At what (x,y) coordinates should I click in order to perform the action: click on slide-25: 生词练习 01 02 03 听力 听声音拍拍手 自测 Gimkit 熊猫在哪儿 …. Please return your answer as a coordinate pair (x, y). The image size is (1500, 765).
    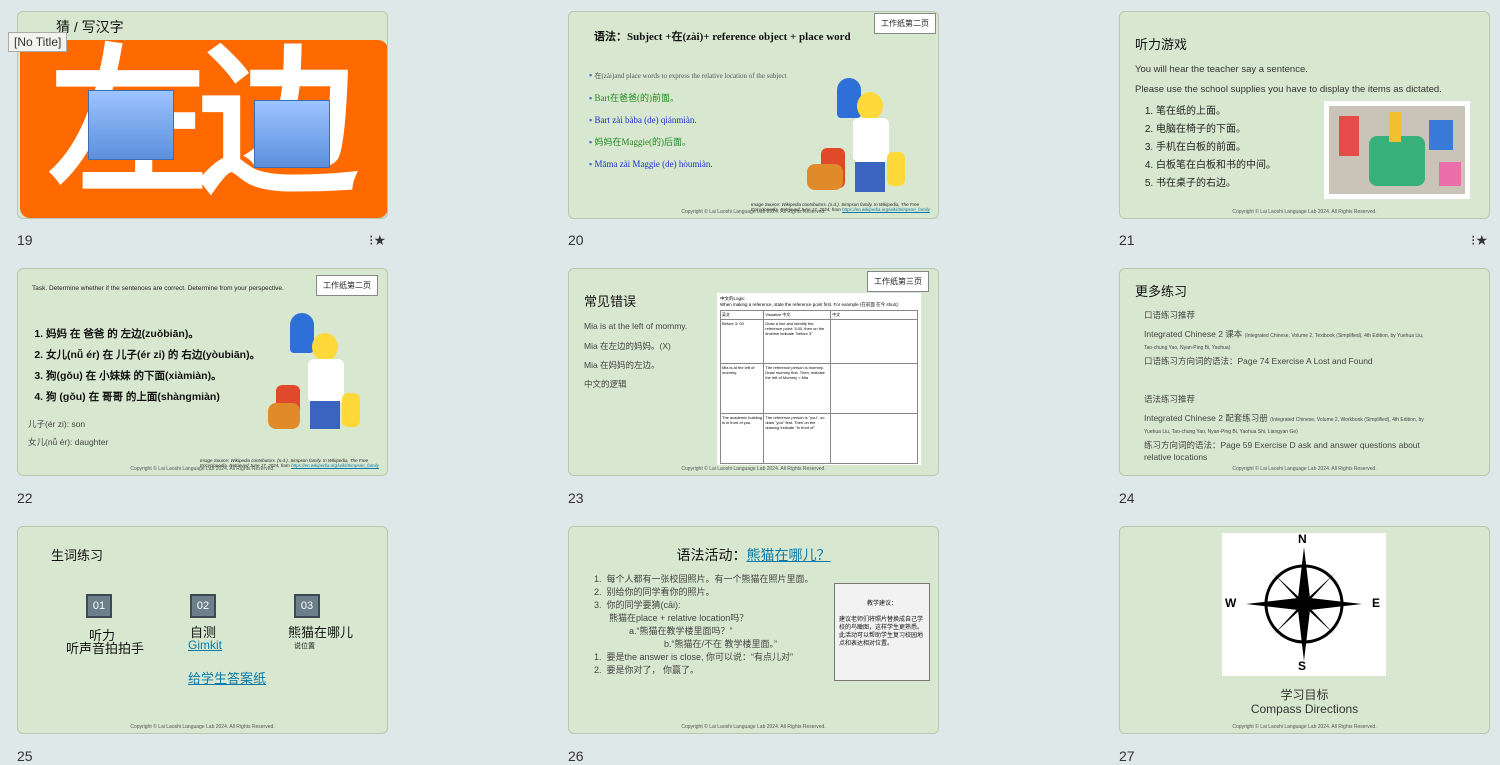
    Looking at the image, I should click on (202, 630).